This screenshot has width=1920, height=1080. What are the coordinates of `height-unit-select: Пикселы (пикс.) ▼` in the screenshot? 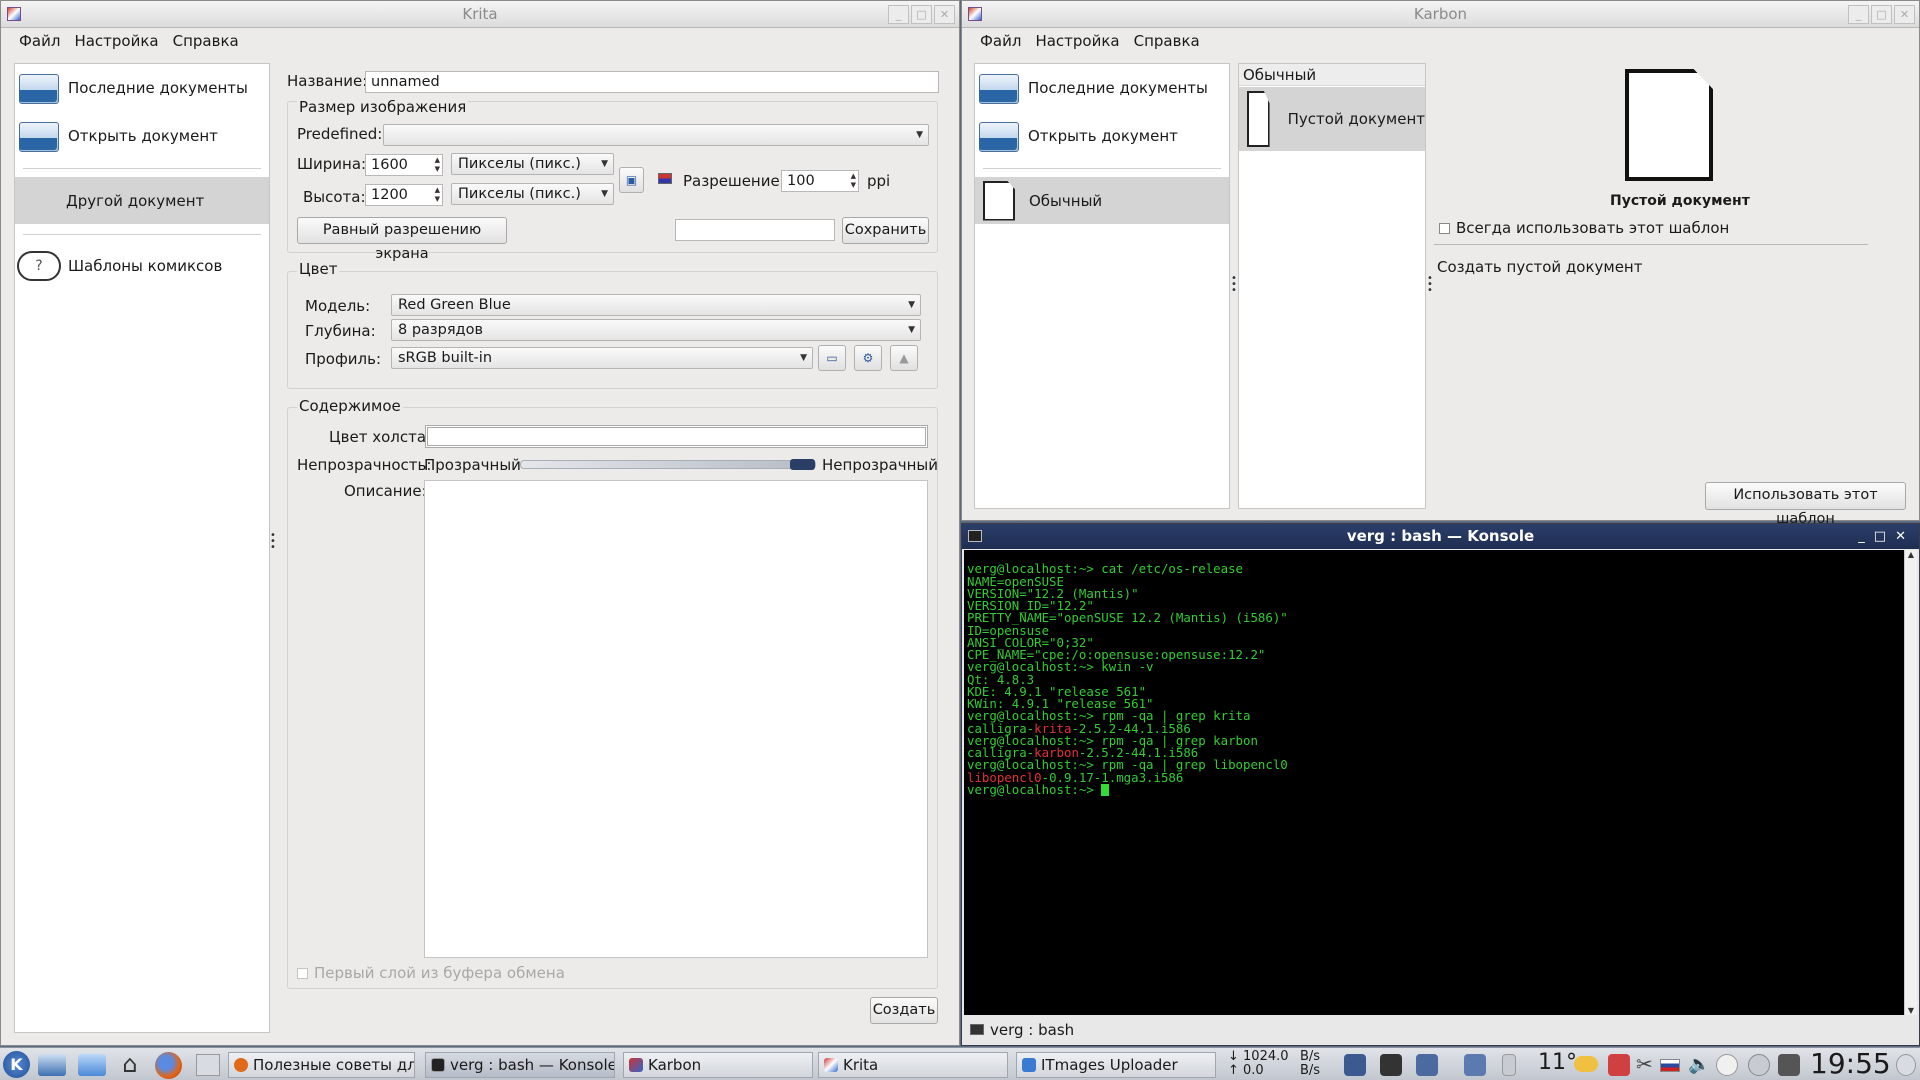 It's located at (532, 194).